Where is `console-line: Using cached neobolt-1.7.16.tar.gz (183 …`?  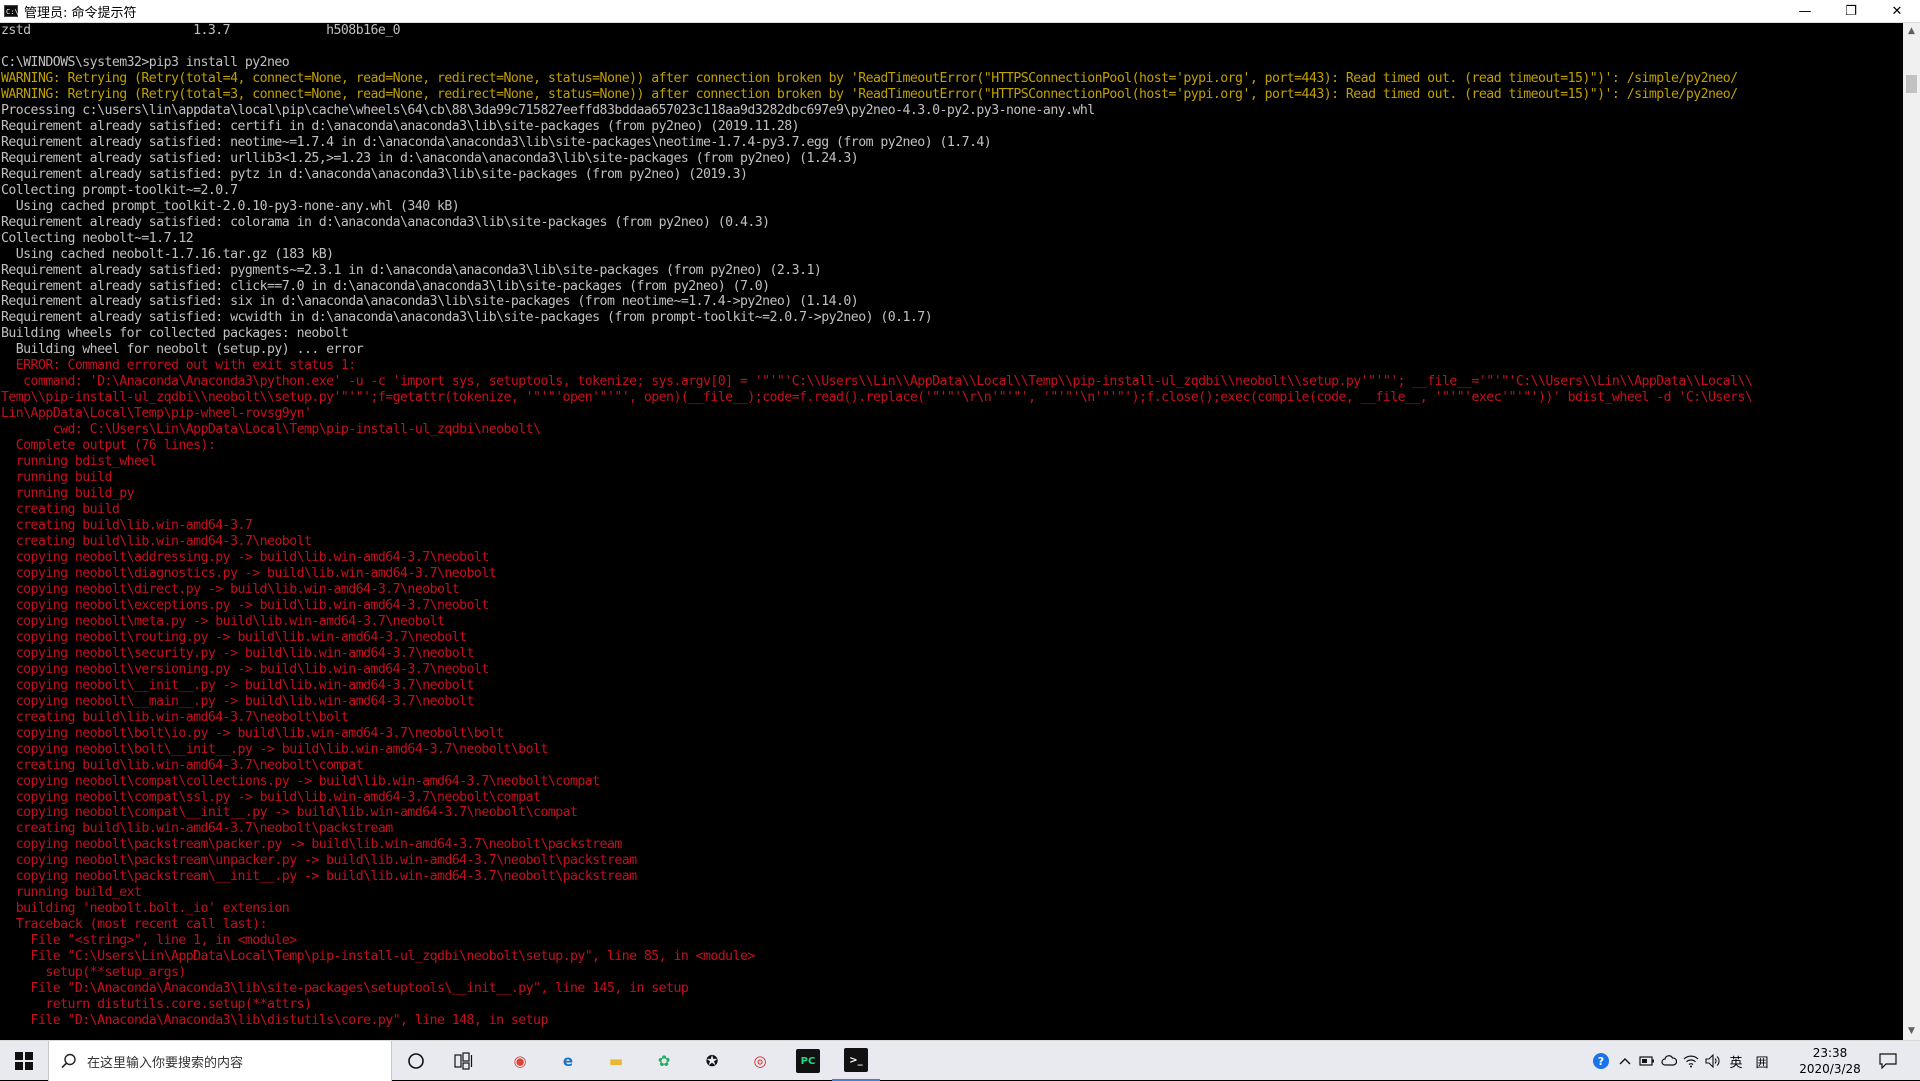 console-line: Using cached neobolt-1.7.16.tar.gz (183 … is located at coordinates (167, 254).